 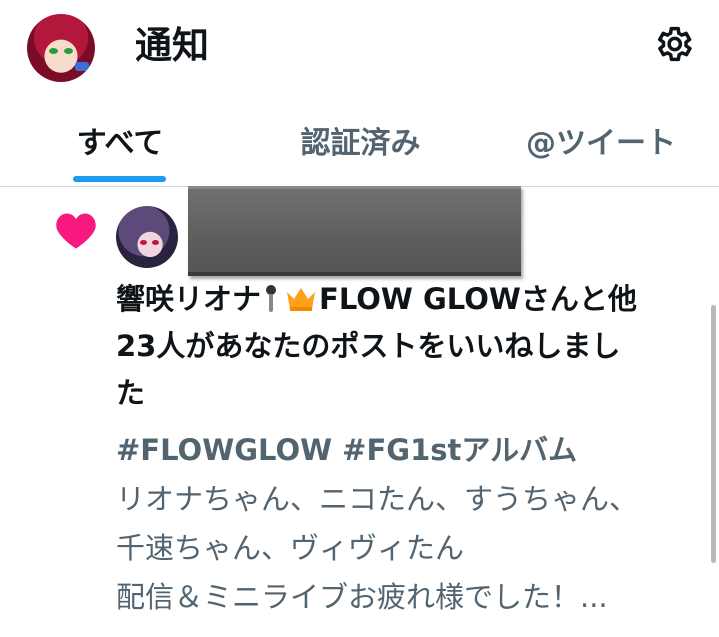 I want to click on post-line: リオナちゃん、ニコたん、すうちゃん、, so click(x=377, y=499).